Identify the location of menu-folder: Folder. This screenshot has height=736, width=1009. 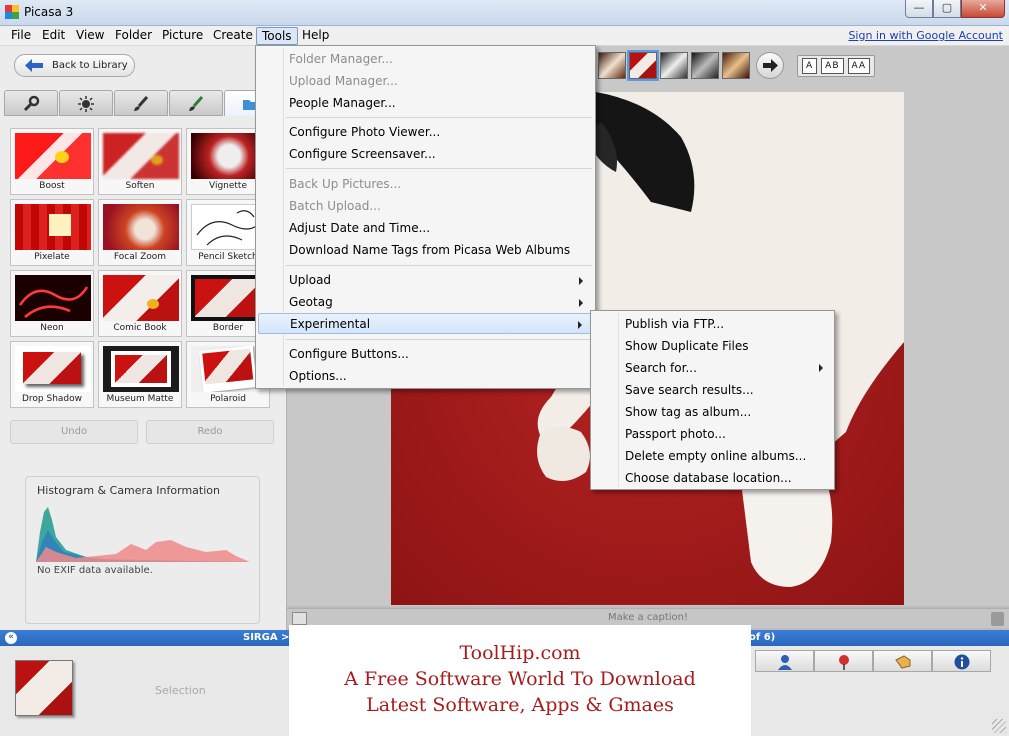
(133, 36).